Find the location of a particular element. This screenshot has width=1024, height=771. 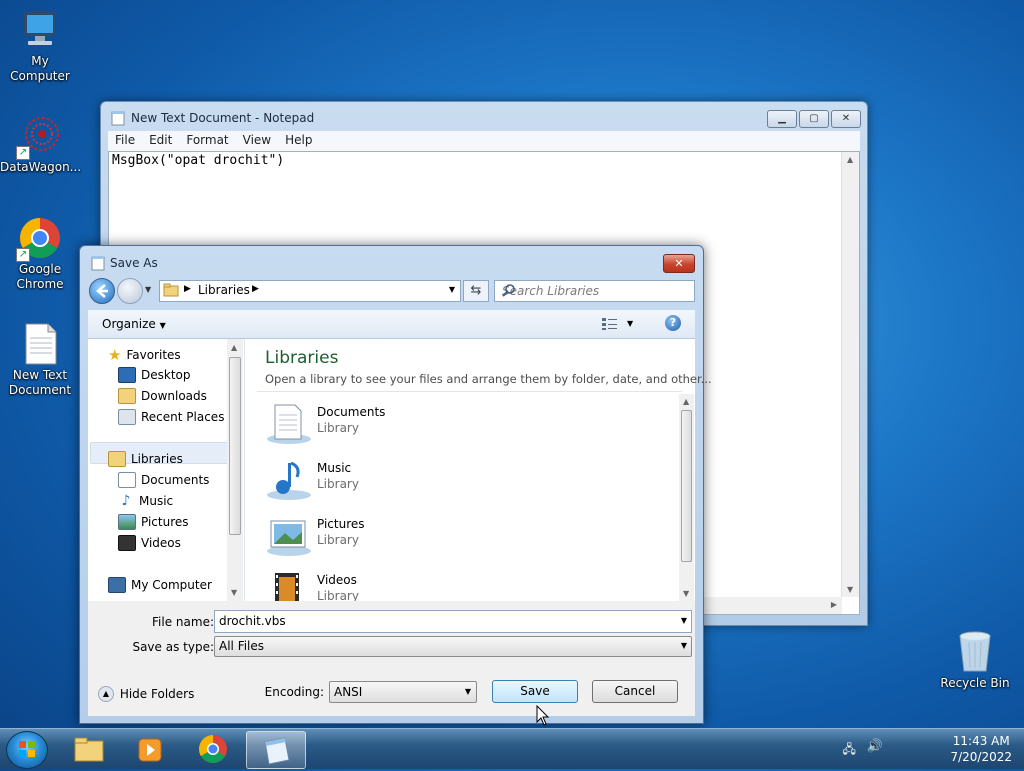

nav-documents: Documents is located at coordinates (163, 480).